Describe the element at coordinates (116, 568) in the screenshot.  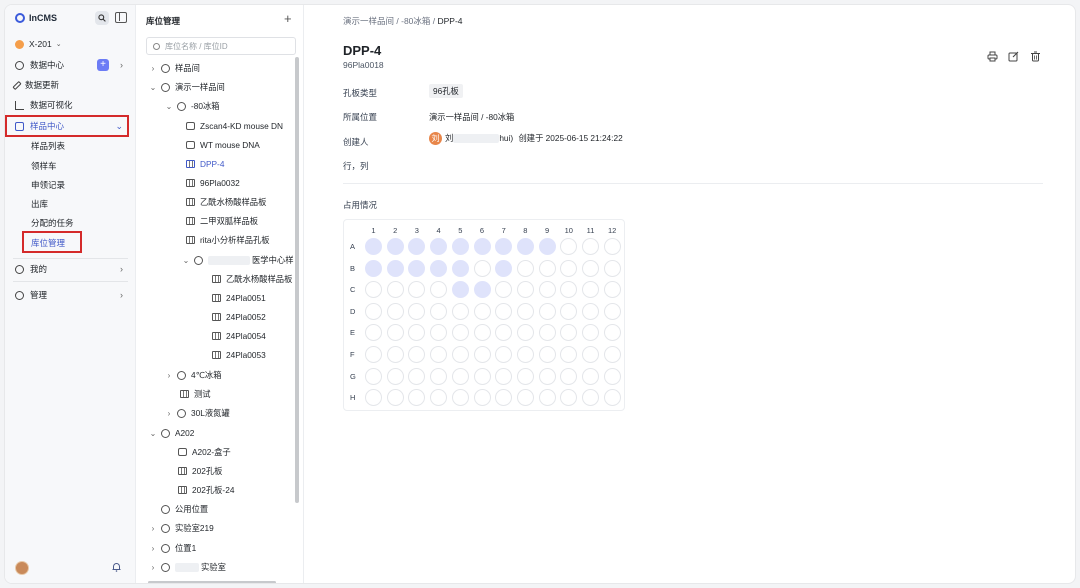
I see `bell-icon` at that location.